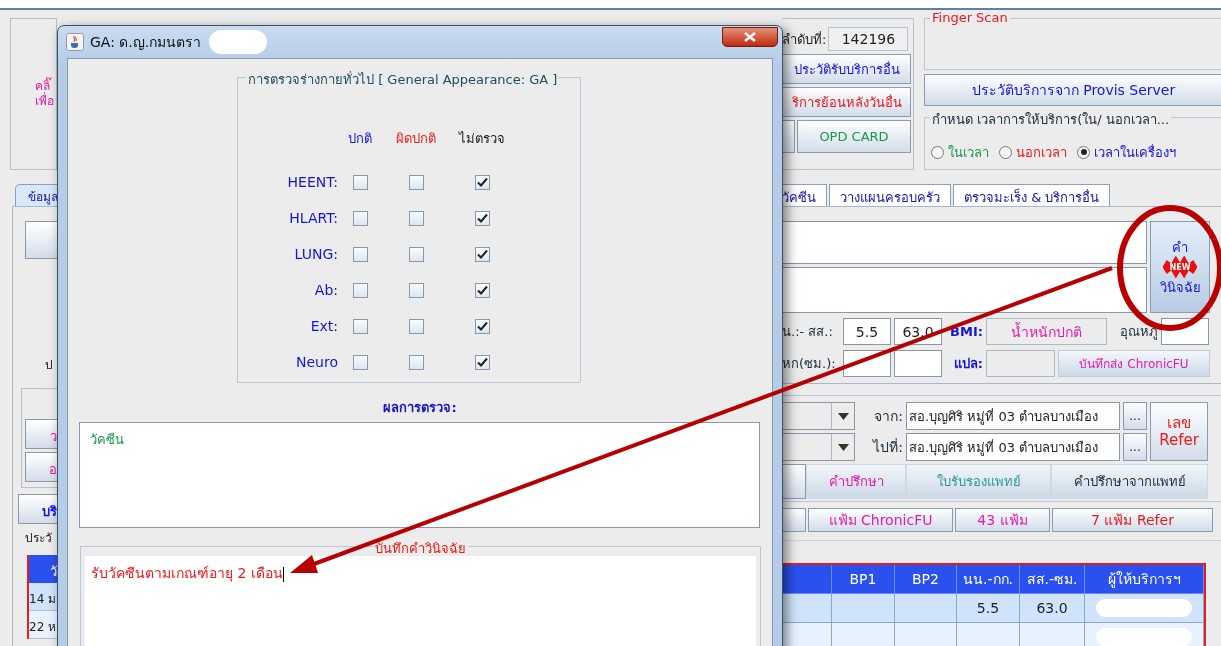 This screenshot has width=1221, height=646. What do you see at coordinates (1020, 363) in the screenshot?
I see `interpretation-field` at bounding box center [1020, 363].